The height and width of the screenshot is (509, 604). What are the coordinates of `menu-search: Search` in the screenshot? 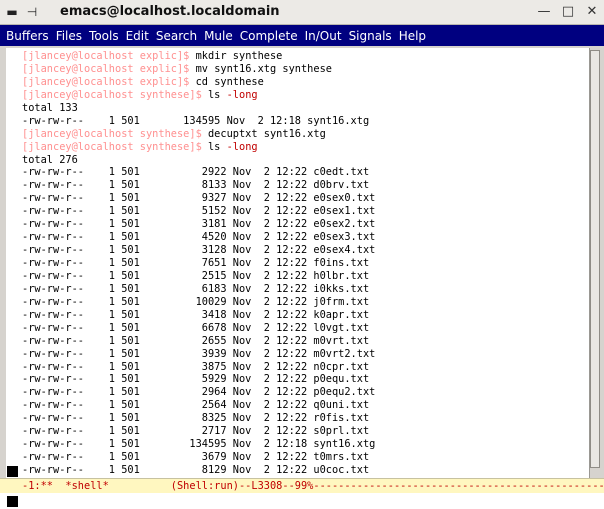 It's located at (176, 36).